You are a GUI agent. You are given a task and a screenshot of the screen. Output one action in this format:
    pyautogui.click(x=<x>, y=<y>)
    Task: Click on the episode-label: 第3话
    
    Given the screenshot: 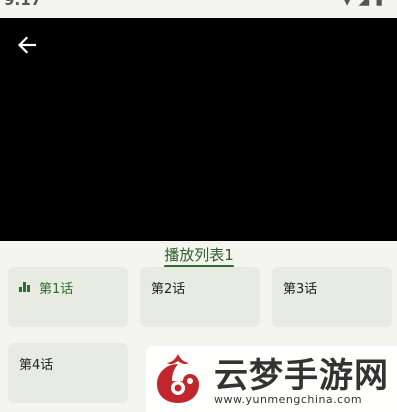 What is the action you would take?
    pyautogui.click(x=300, y=289)
    